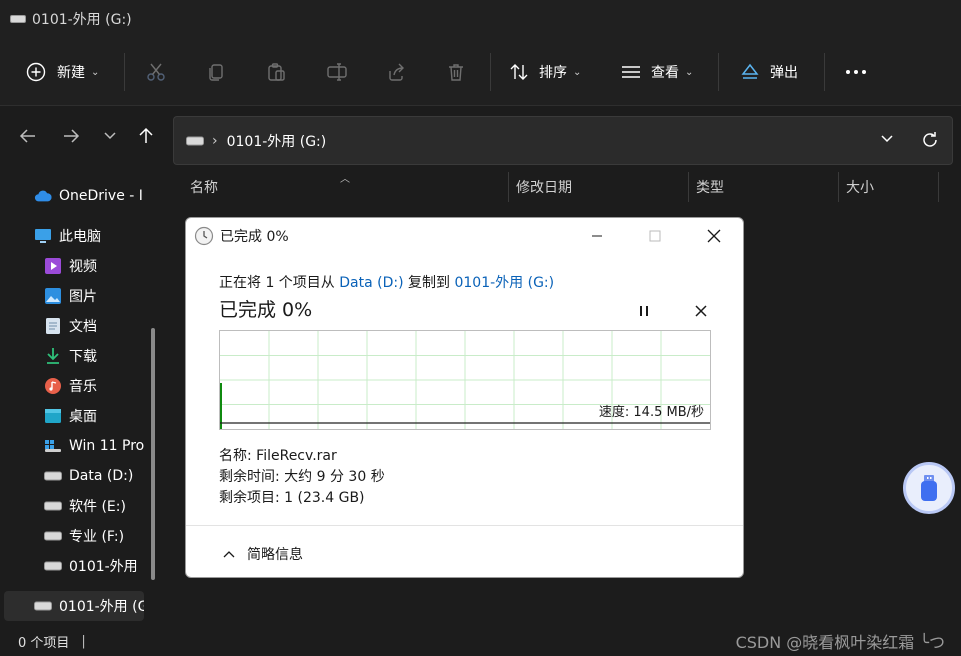 This screenshot has width=961, height=656. What do you see at coordinates (215, 140) in the screenshot?
I see `breadcrumb-chevron-icon: ›` at bounding box center [215, 140].